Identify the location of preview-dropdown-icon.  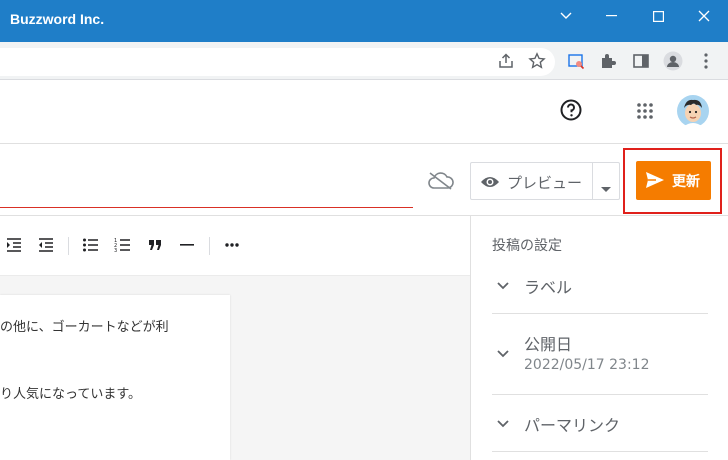
(606, 185).